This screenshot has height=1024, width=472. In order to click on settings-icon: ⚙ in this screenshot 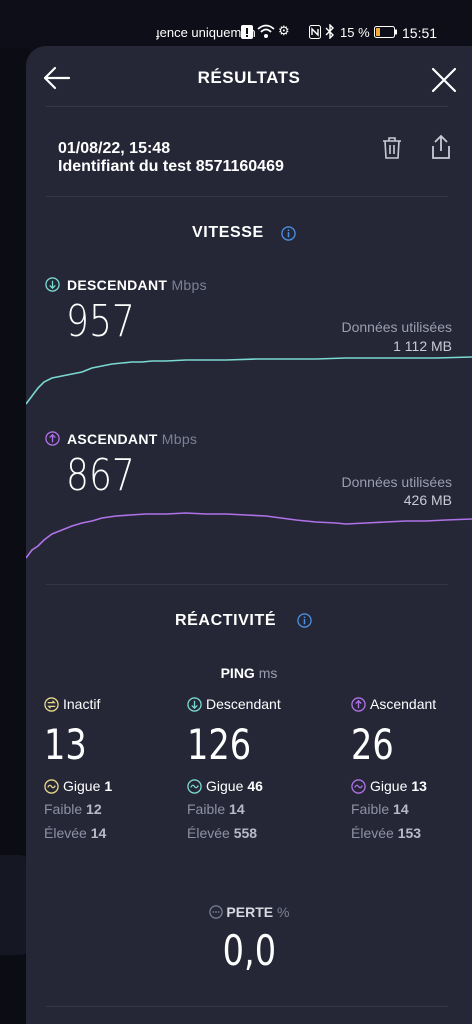, I will do `click(284, 30)`.